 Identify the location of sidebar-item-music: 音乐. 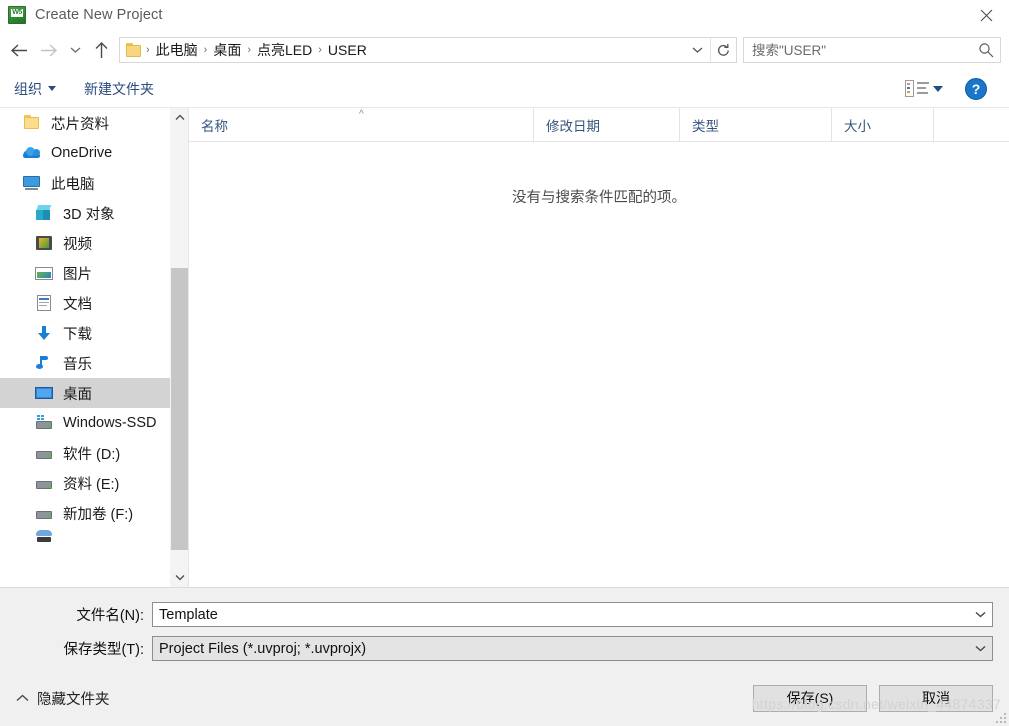
(85, 363).